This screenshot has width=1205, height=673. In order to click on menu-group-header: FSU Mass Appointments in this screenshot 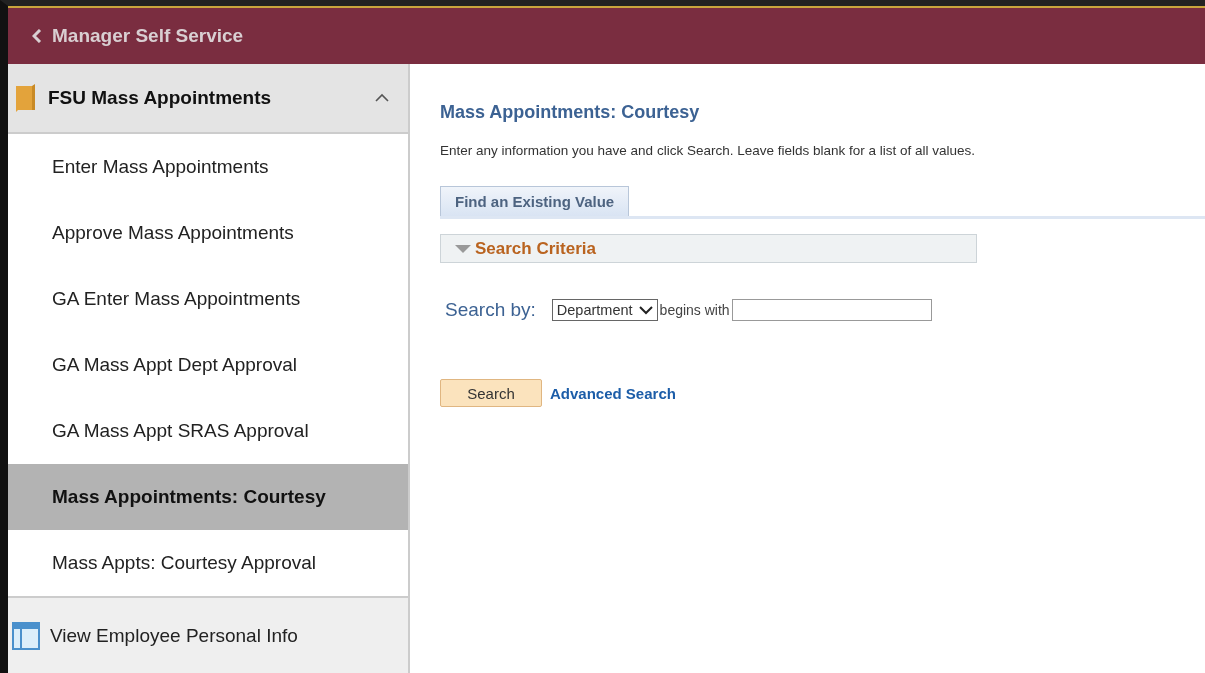, I will do `click(208, 99)`.